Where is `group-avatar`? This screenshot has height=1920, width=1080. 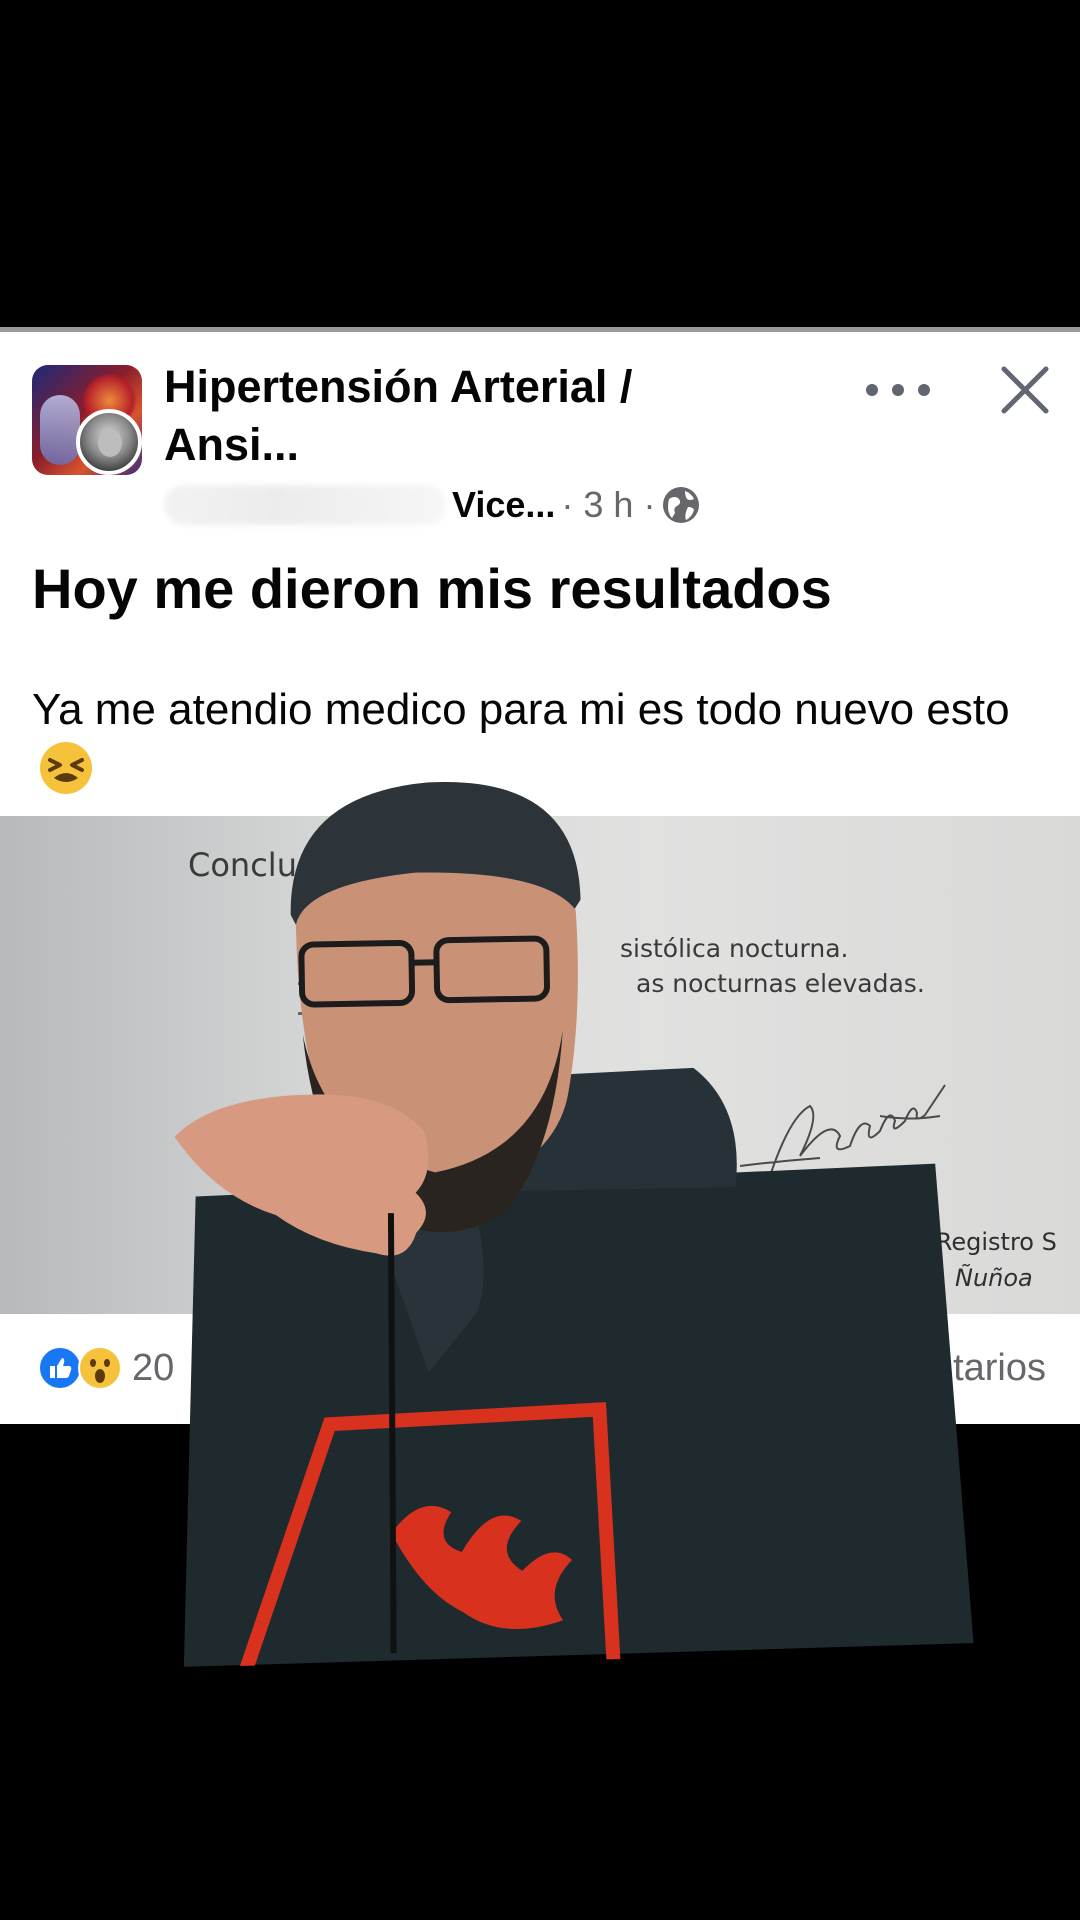 group-avatar is located at coordinates (88, 421).